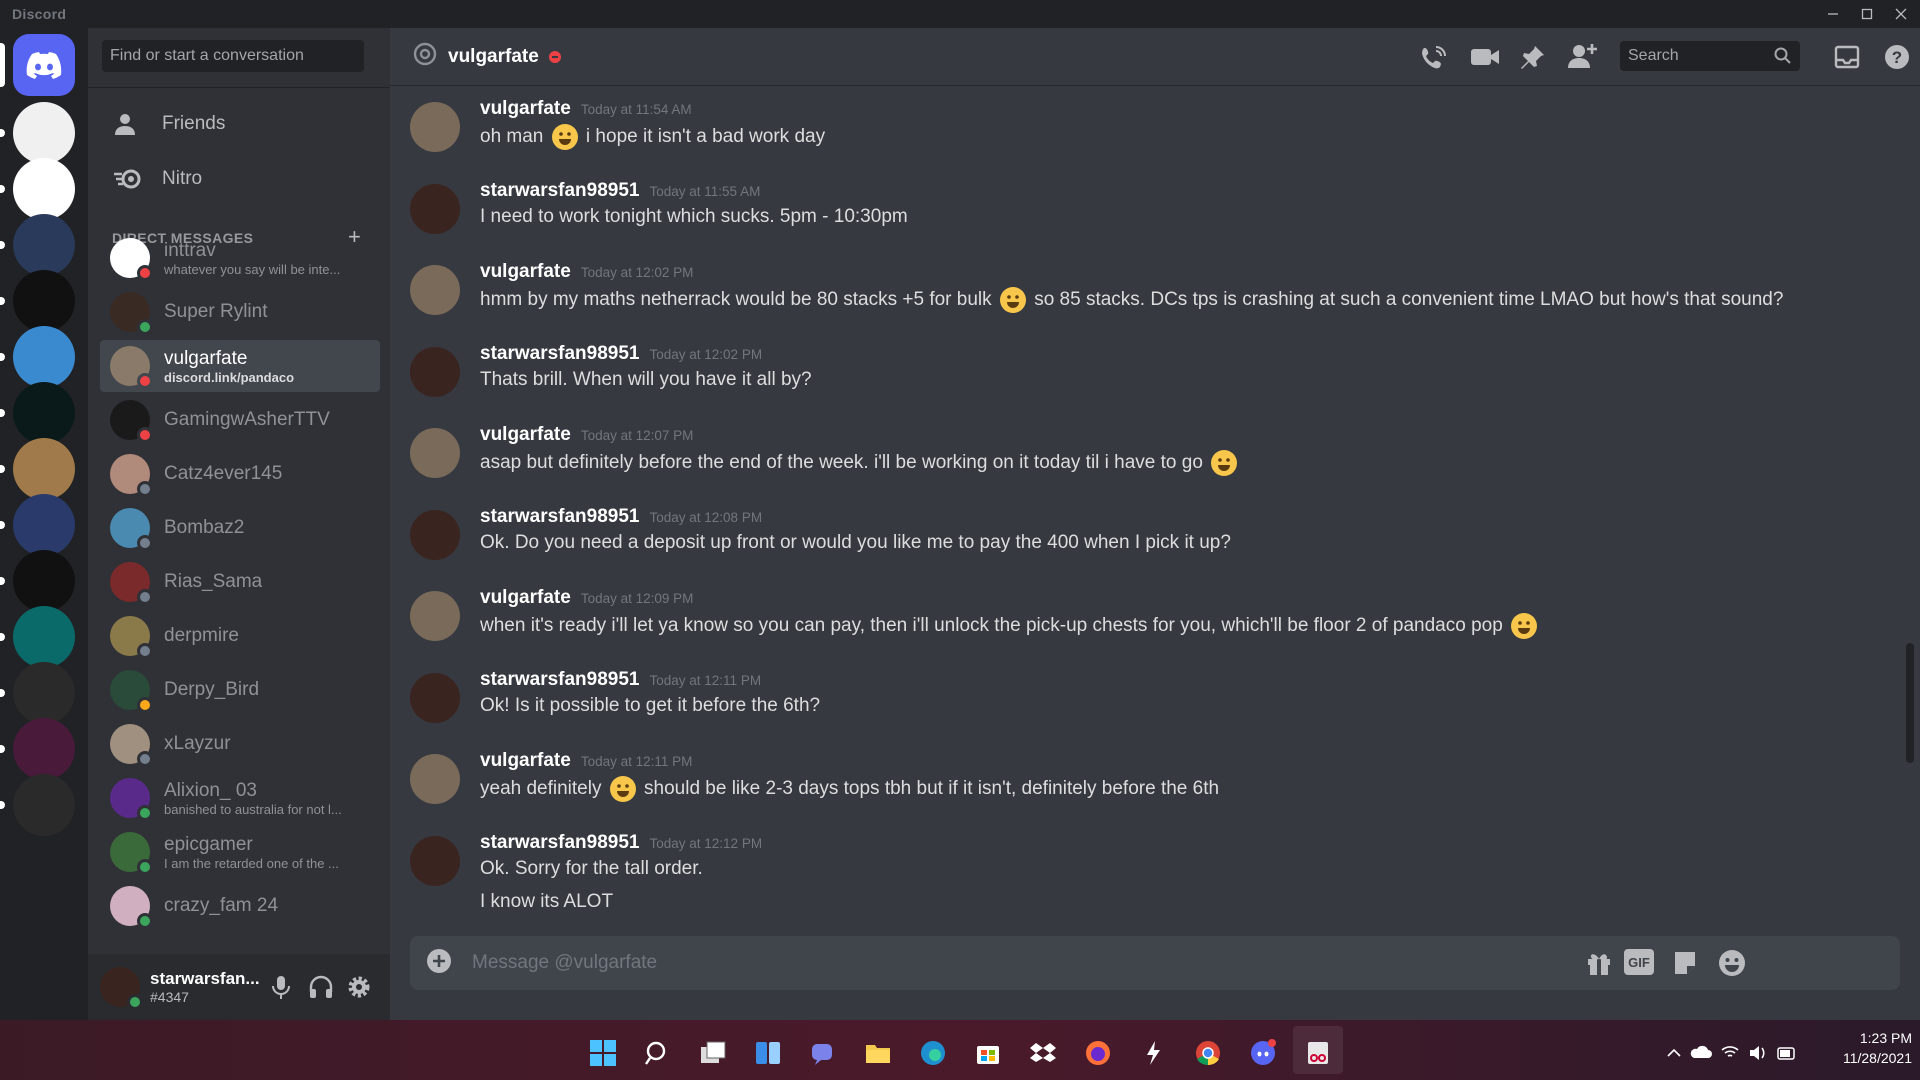 The width and height of the screenshot is (1920, 1080). What do you see at coordinates (238, 124) in the screenshot?
I see `nav-friends: Friends` at bounding box center [238, 124].